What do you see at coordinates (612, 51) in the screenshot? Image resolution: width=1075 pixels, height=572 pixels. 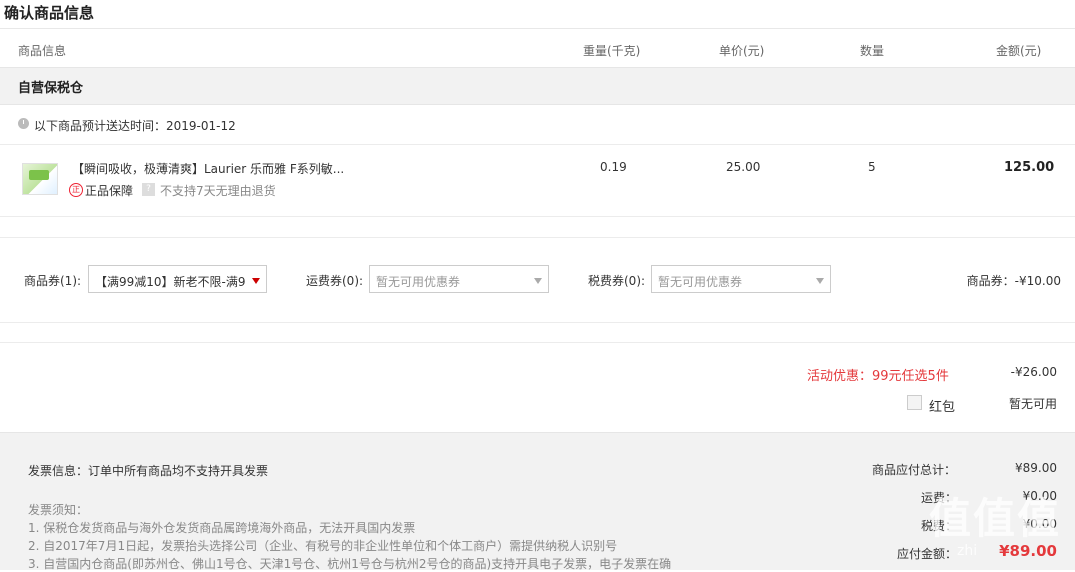 I see `col-weight: 重量(千克)` at bounding box center [612, 51].